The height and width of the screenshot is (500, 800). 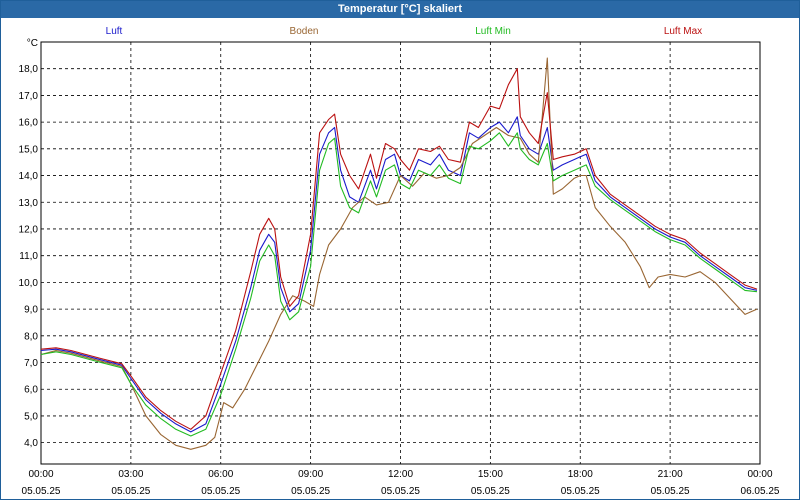 What do you see at coordinates (130, 474) in the screenshot?
I see `x-tick-time: 03:00` at bounding box center [130, 474].